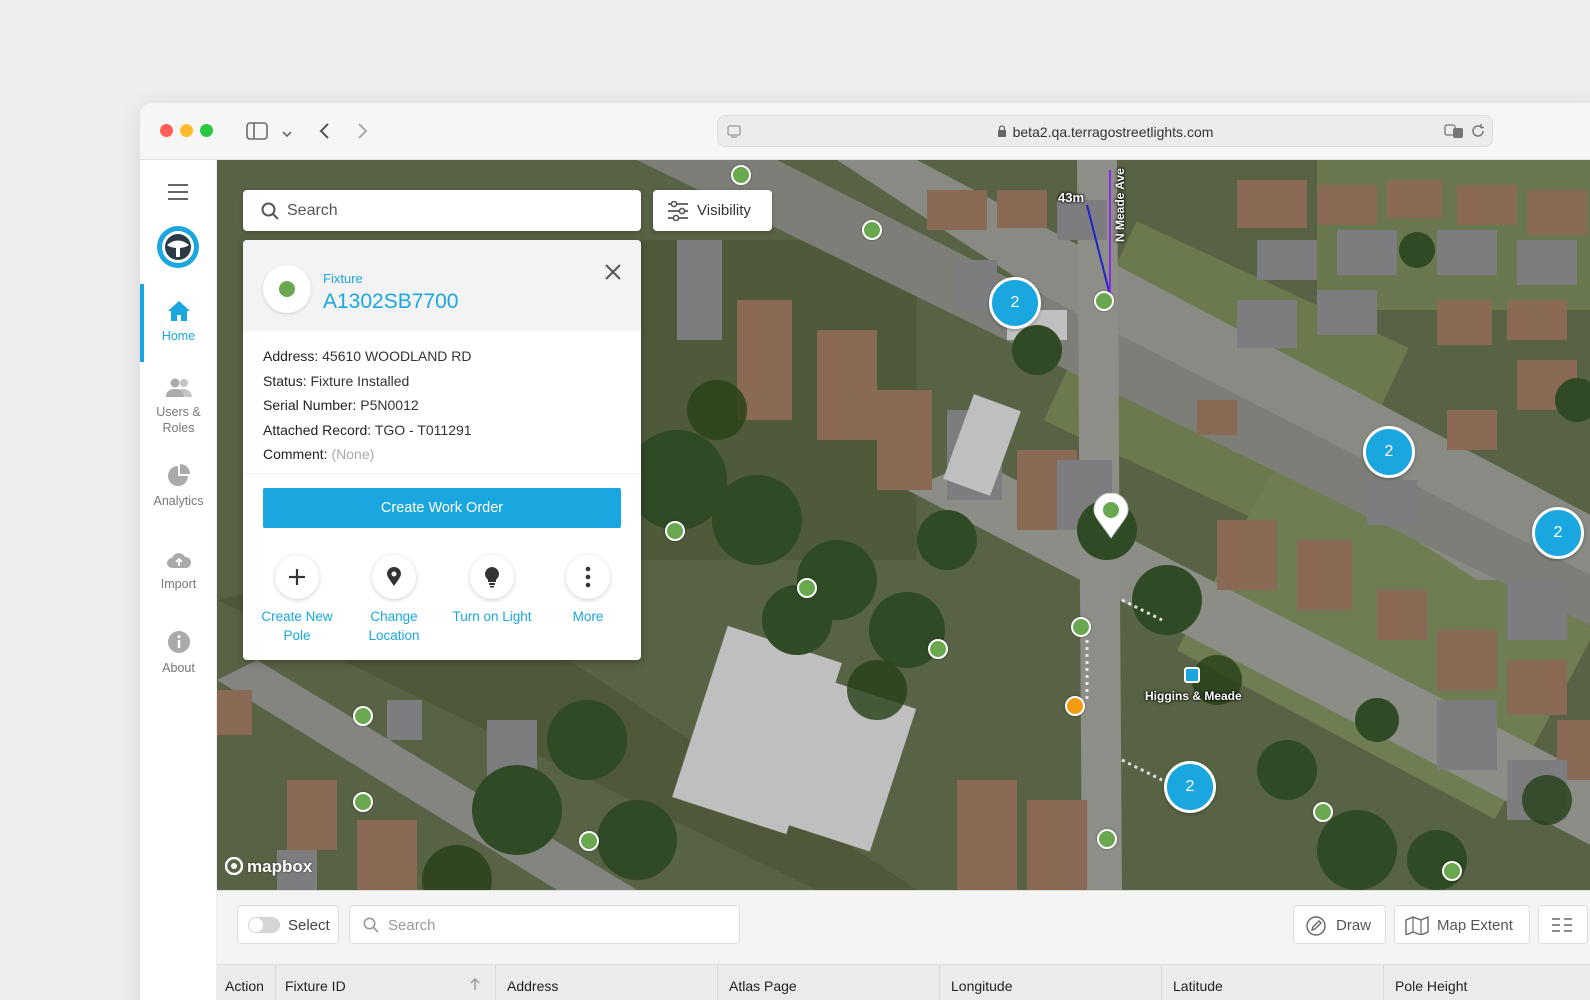  What do you see at coordinates (287, 133) in the screenshot?
I see `chevron-down-icon` at bounding box center [287, 133].